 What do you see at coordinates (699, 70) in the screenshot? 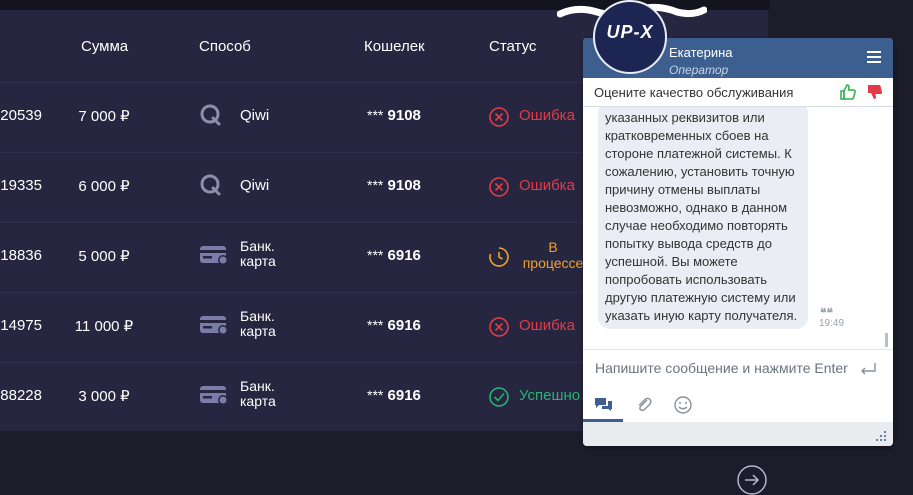
I see `operator-role: Оператор` at bounding box center [699, 70].